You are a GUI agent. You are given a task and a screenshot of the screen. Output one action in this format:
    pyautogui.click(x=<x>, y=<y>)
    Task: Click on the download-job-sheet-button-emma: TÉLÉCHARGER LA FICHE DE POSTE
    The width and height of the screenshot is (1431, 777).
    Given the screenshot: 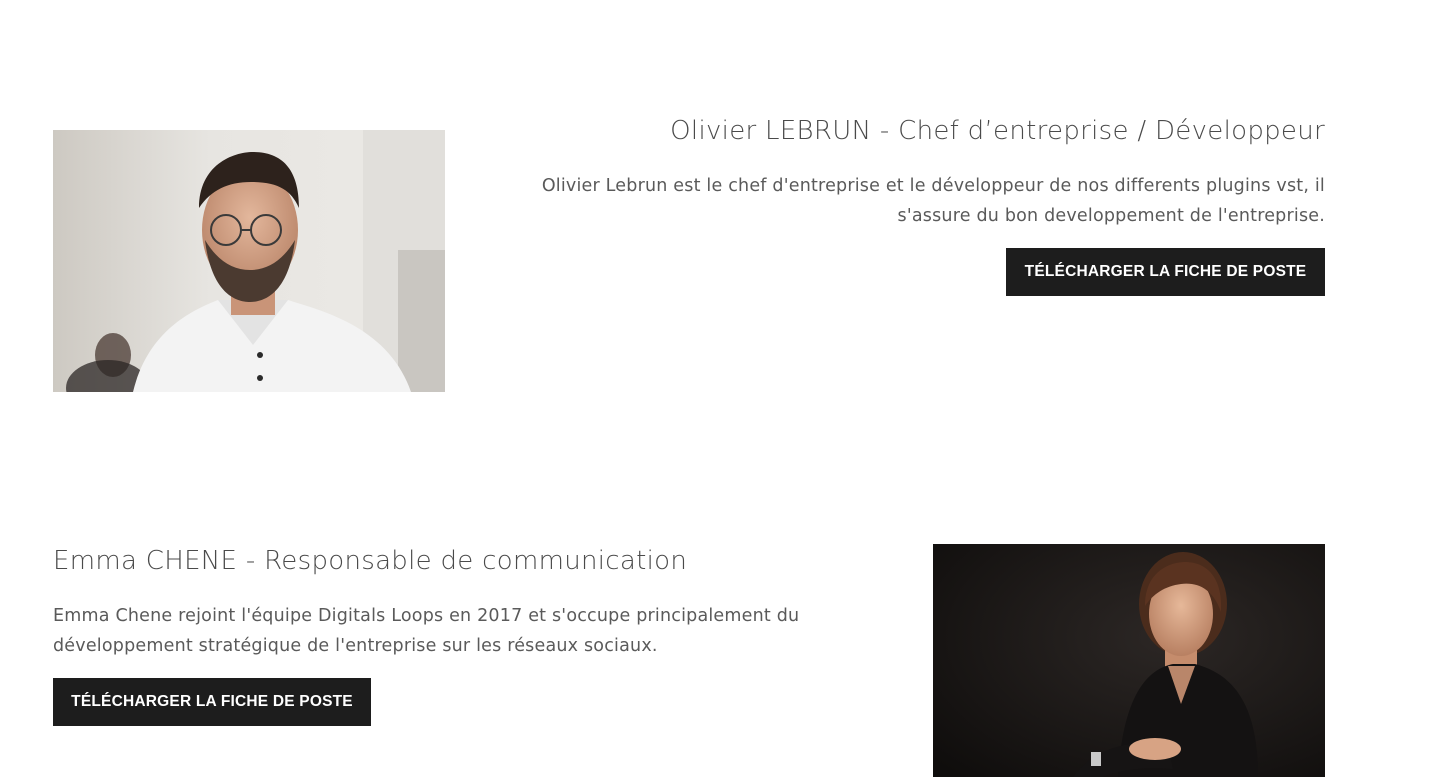 What is the action you would take?
    pyautogui.click(x=212, y=702)
    